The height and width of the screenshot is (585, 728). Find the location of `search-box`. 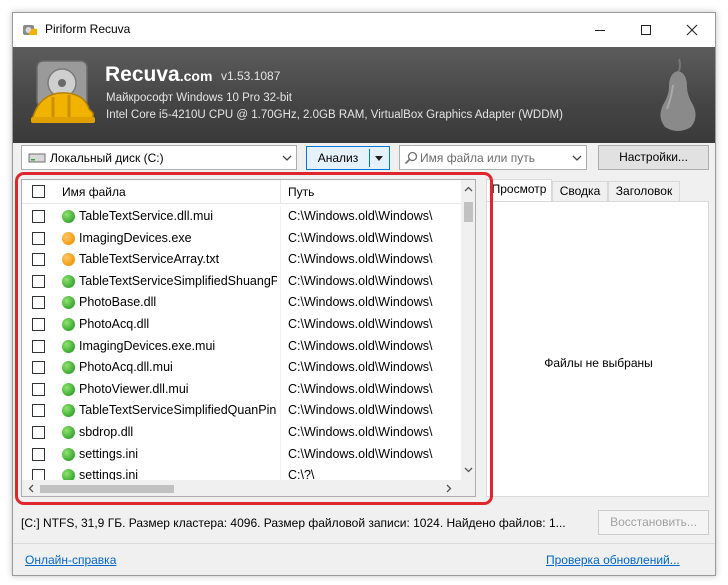

search-box is located at coordinates (493, 157).